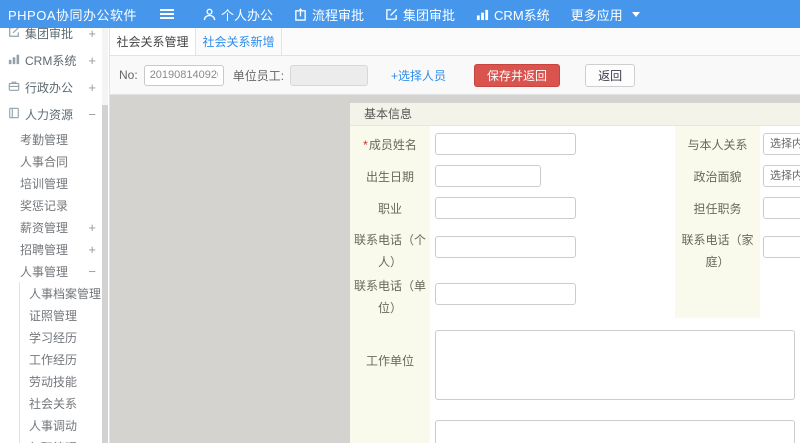 This screenshot has height=443, width=800. I want to click on sidebar-item-label: 行政办公, so click(49, 88).